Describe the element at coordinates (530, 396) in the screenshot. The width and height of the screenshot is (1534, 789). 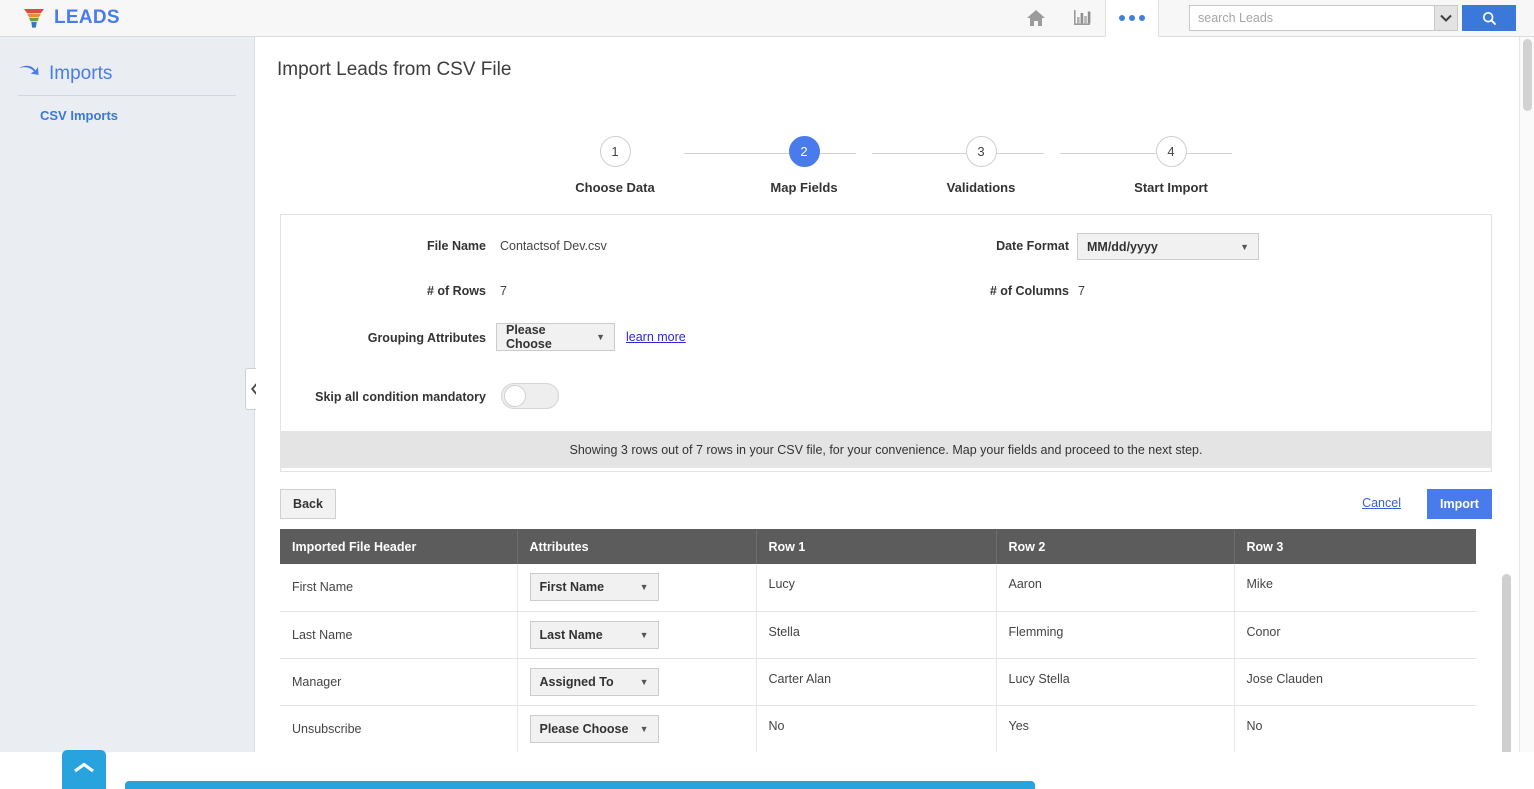
I see `skip-condition-toggle` at that location.